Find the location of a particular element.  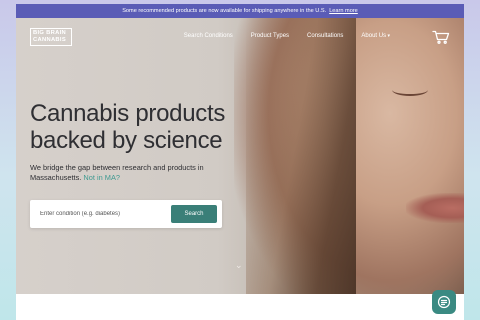

learn-more-link: Learn more is located at coordinates (343, 11).